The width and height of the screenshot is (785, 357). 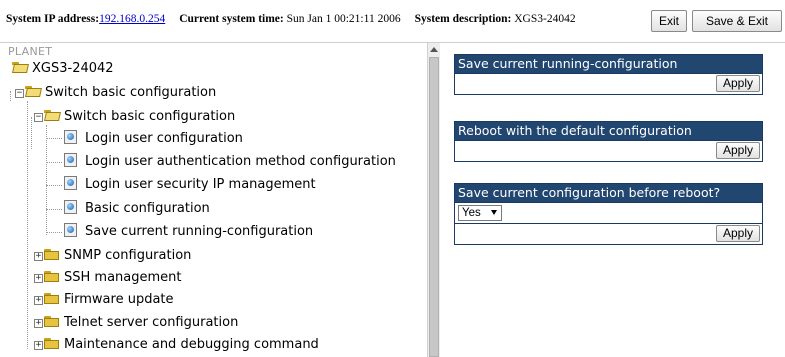 I want to click on exit-button: Exit, so click(x=669, y=21).